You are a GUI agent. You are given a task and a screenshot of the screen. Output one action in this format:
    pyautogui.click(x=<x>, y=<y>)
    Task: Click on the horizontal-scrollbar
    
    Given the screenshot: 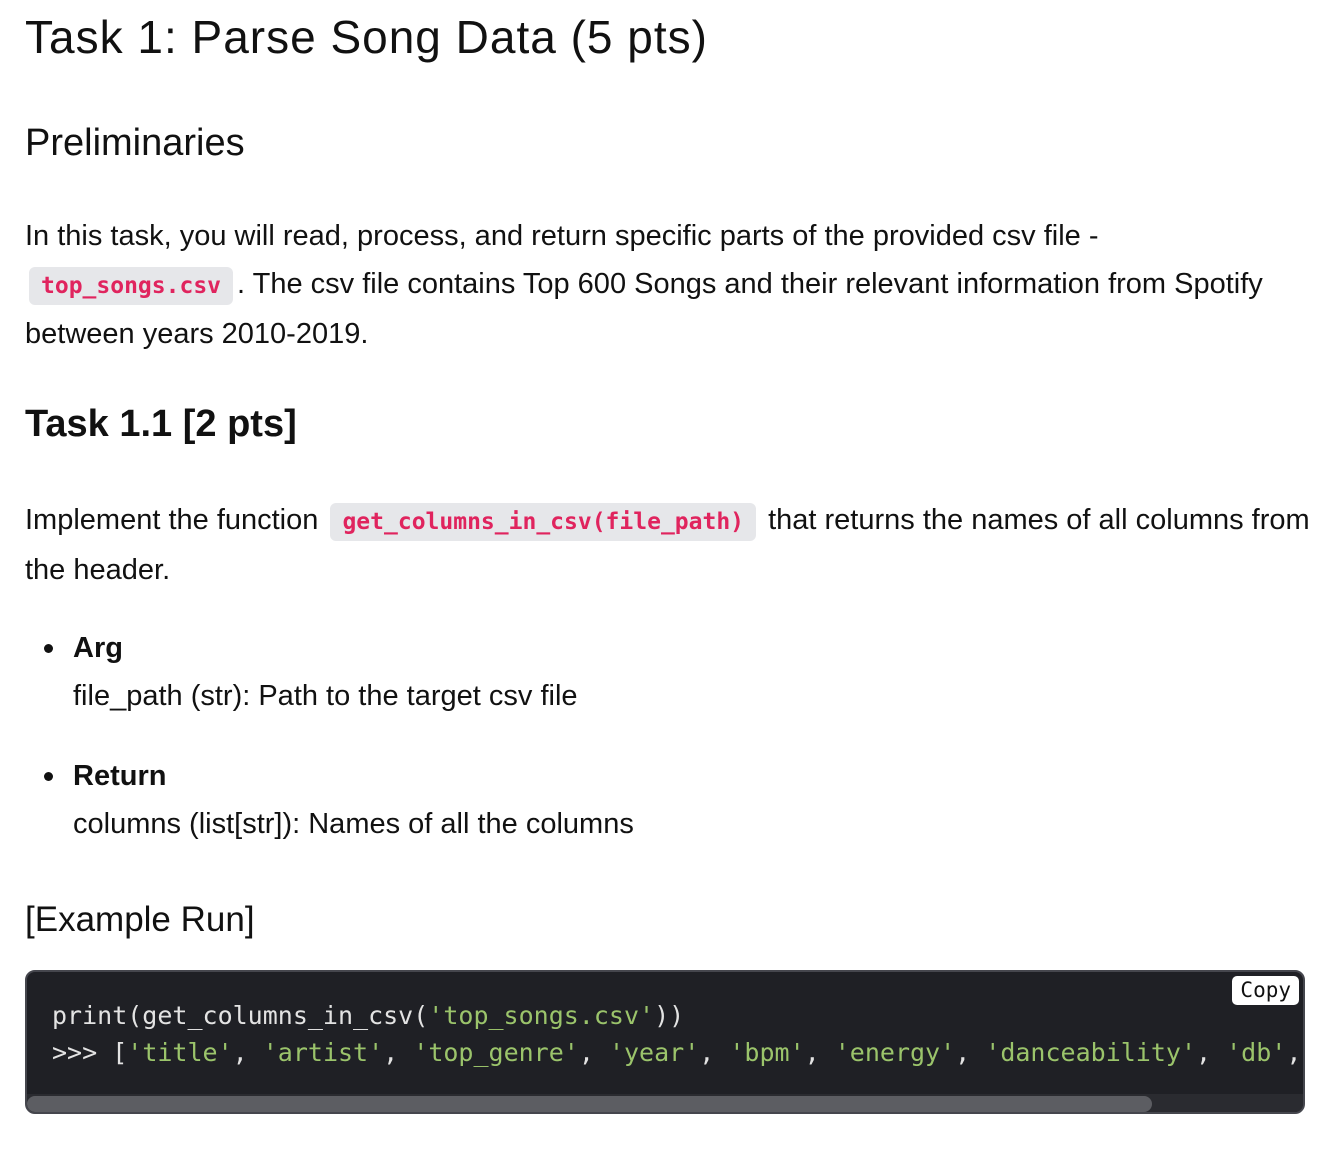 What is the action you would take?
    pyautogui.click(x=665, y=1103)
    